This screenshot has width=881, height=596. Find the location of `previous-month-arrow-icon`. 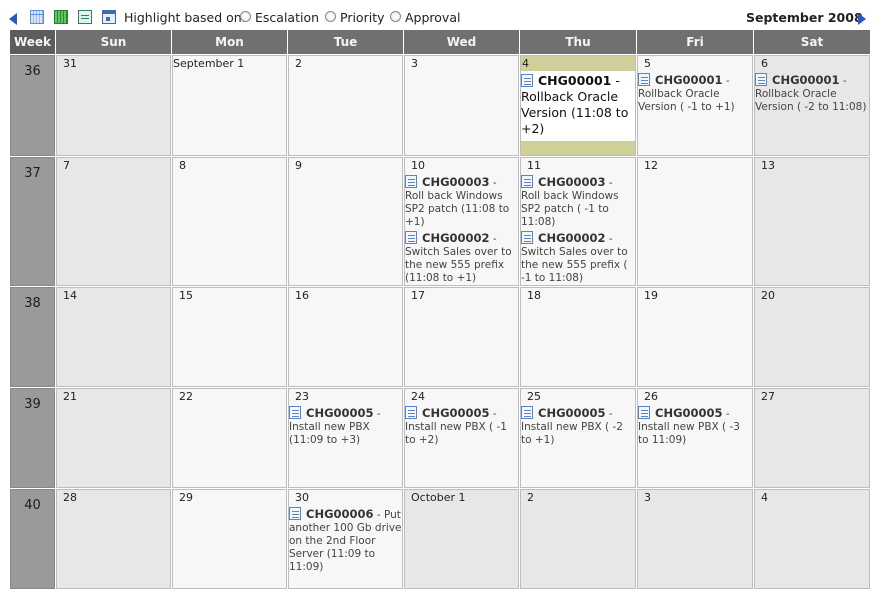

previous-month-arrow-icon is located at coordinates (13, 19).